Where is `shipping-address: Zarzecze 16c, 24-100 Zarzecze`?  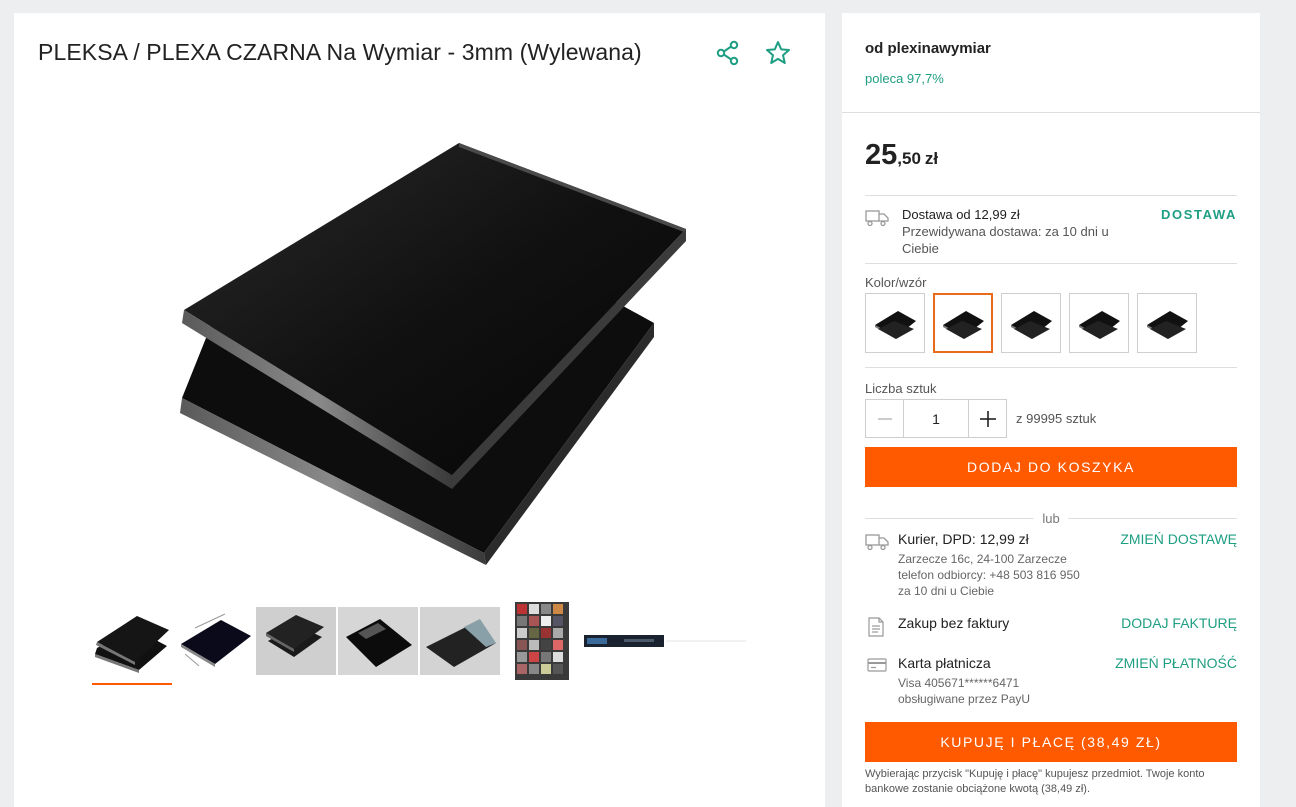 shipping-address: Zarzecze 16c, 24-100 Zarzecze is located at coordinates (982, 559).